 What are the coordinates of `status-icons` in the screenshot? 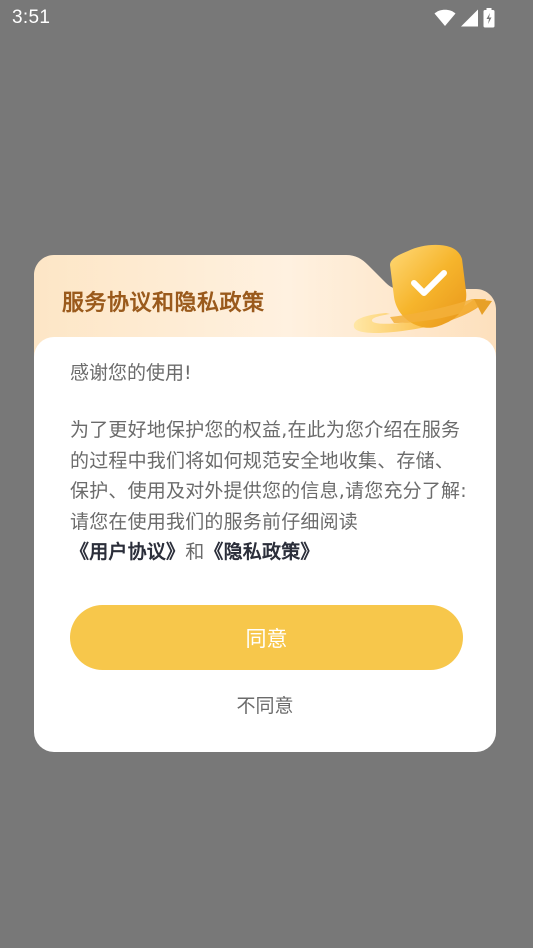 It's located at (464, 18).